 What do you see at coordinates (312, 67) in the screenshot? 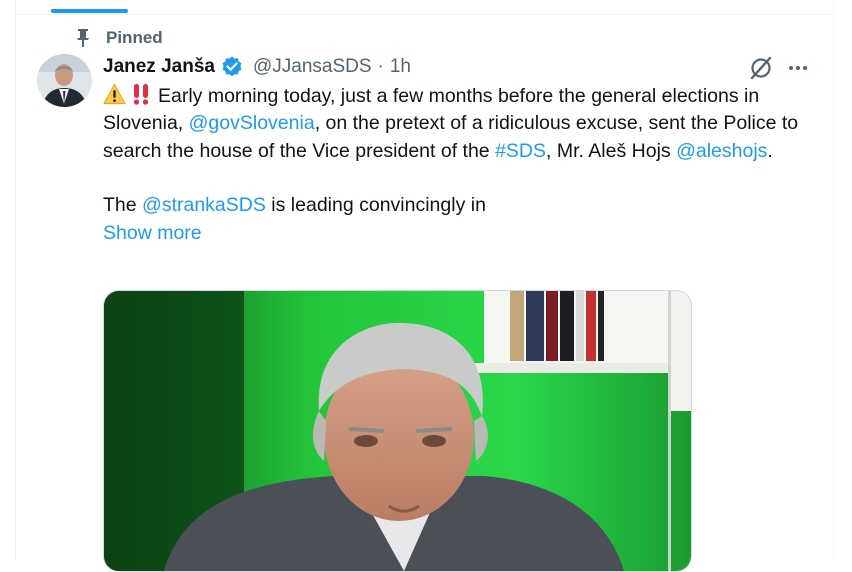
I see `author-handle: @JJansaSDS` at bounding box center [312, 67].